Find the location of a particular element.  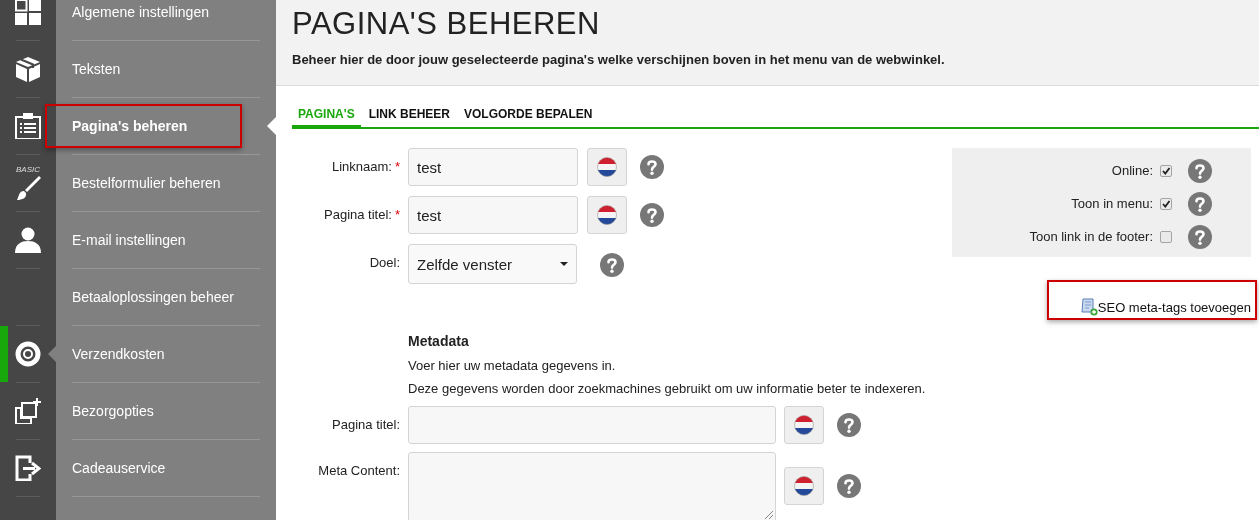

document-add-icon is located at coordinates (1088, 307).